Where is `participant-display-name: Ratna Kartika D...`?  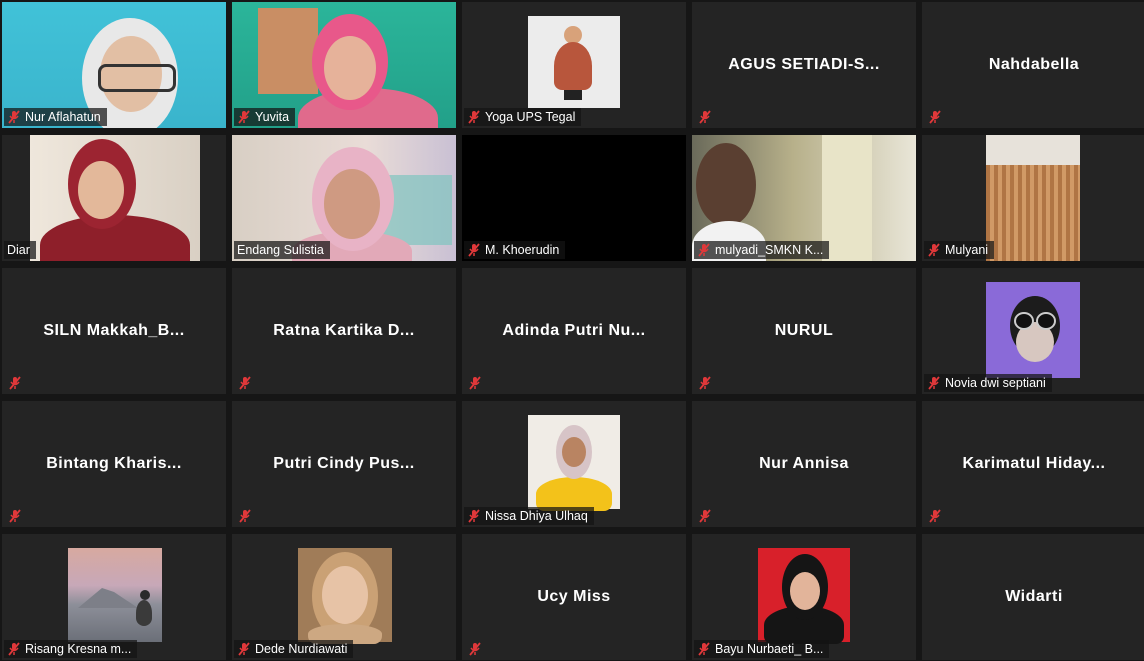
participant-display-name: Ratna Kartika D... is located at coordinates (344, 330).